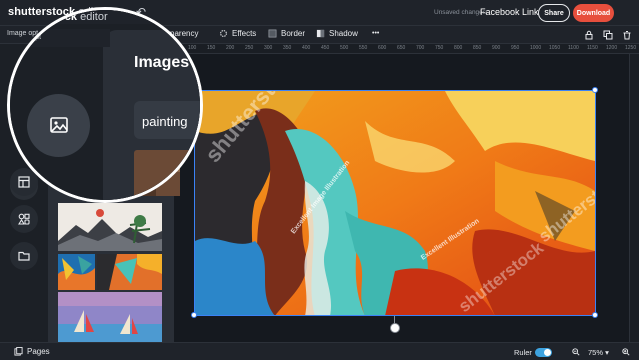  I want to click on unsaved-status: Unsaved changes, so click(460, 12).